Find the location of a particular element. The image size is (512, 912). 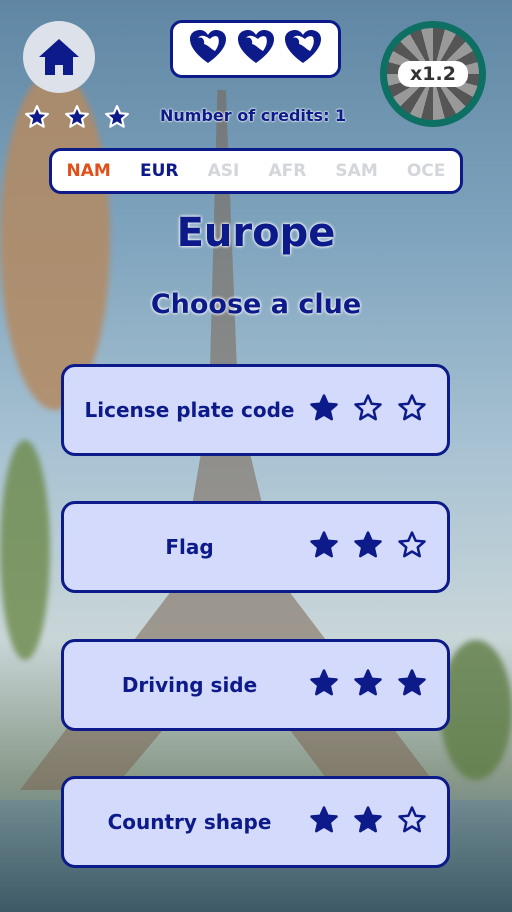

clue-label: Flag is located at coordinates (189, 547).